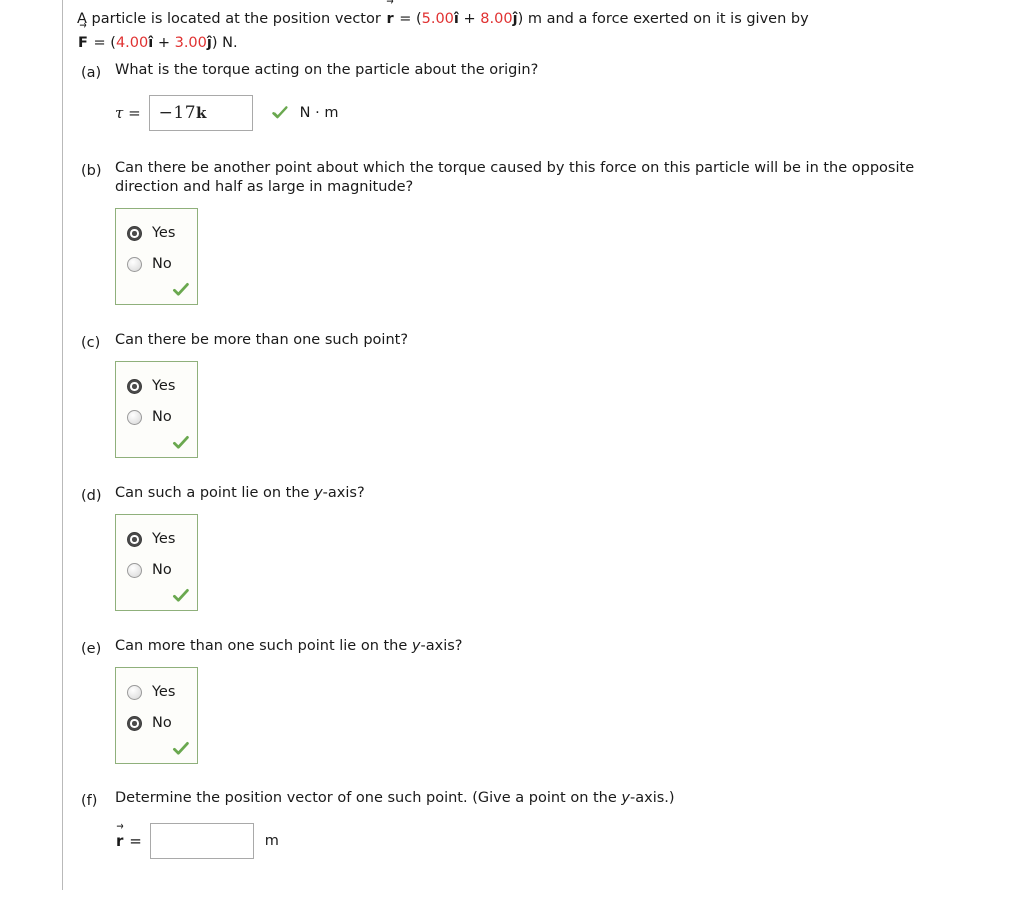  I want to click on r-x-value: 5.00, so click(437, 19).